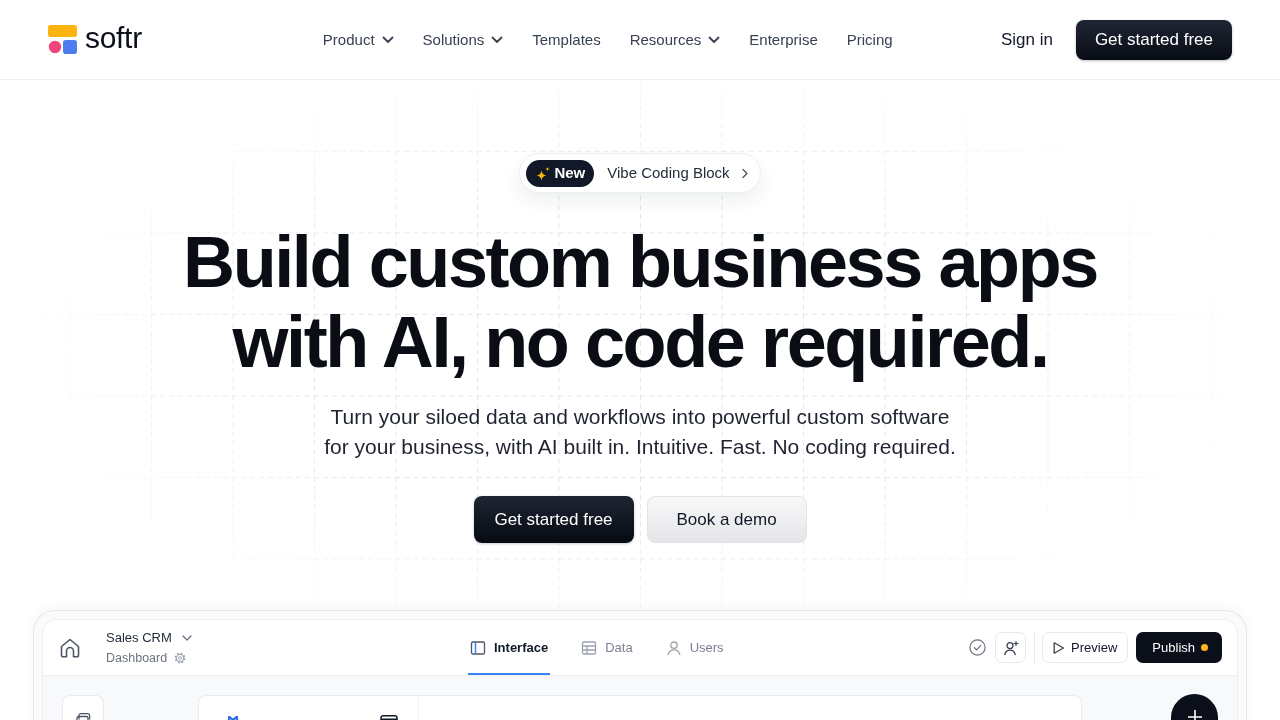  Describe the element at coordinates (389, 717) in the screenshot. I see `layout-icon` at that location.